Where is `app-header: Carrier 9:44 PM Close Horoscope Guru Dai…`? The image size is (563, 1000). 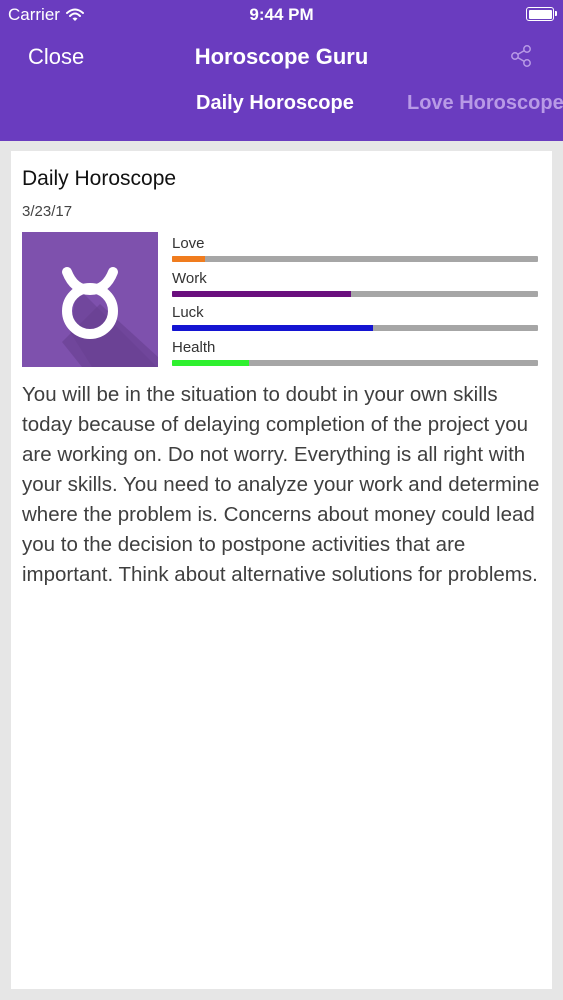
app-header: Carrier 9:44 PM Close Horoscope Guru Dai… is located at coordinates (281, 70).